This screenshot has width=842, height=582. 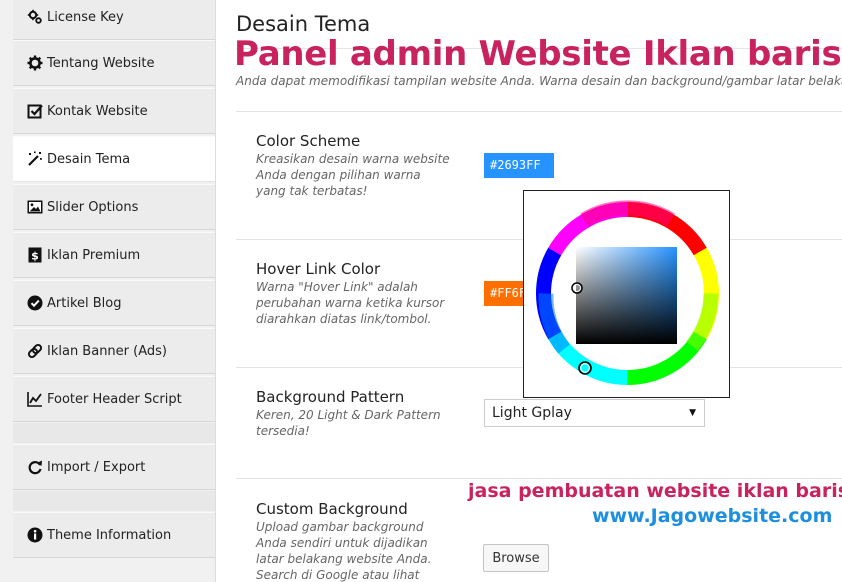 I want to click on gears-icon, so click(x=35, y=17).